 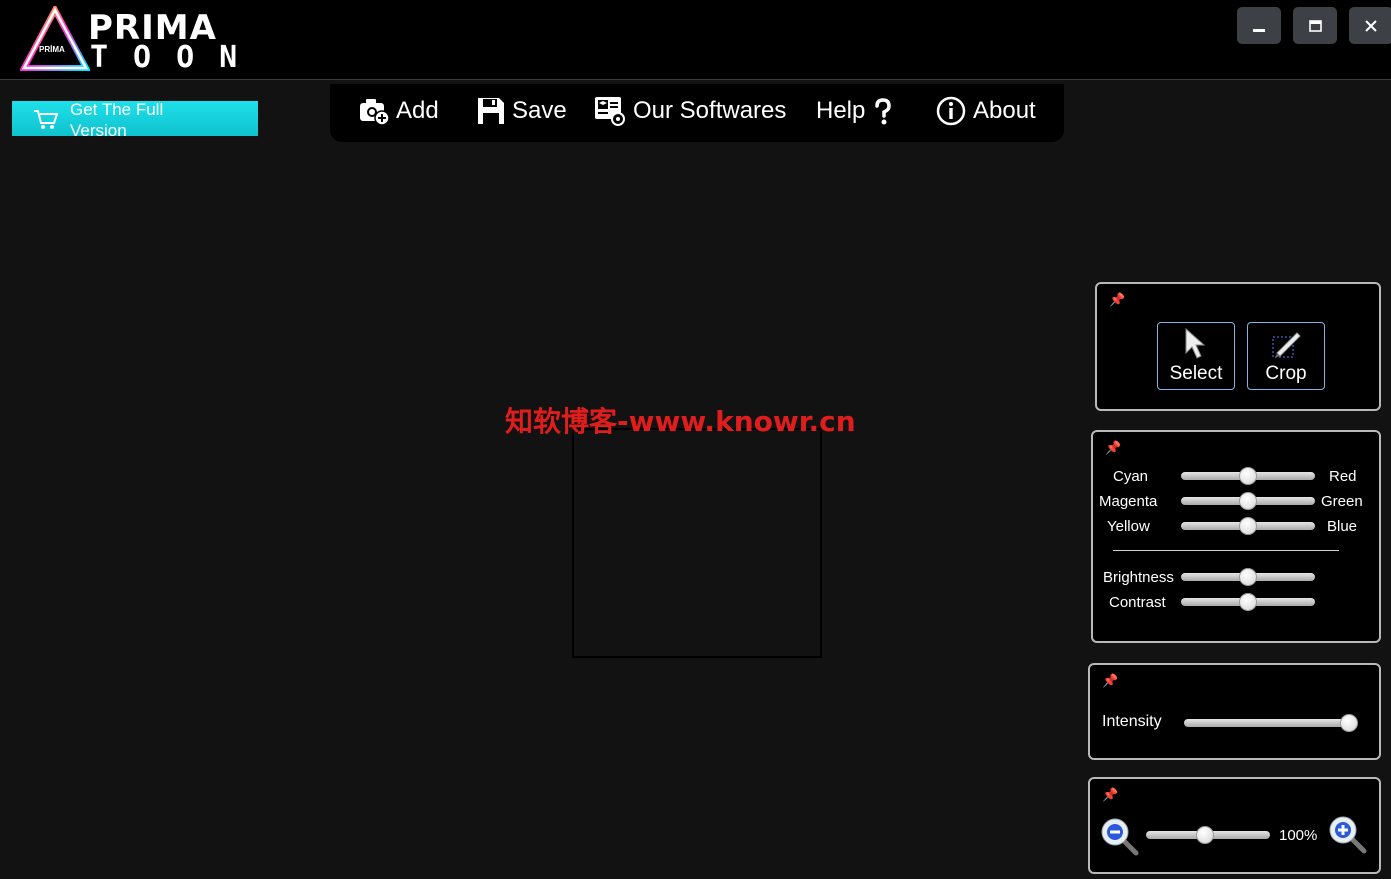 What do you see at coordinates (1248, 577) in the screenshot?
I see `brightness-slider-thumb` at bounding box center [1248, 577].